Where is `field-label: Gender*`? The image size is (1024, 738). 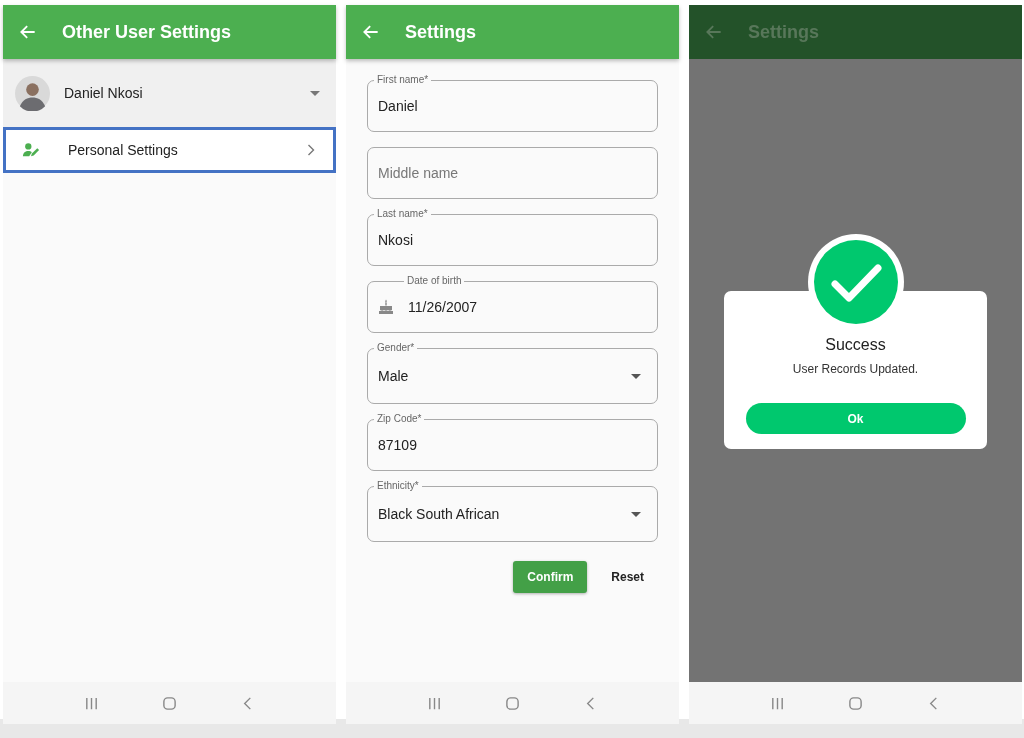
field-label: Gender* is located at coordinates (396, 348).